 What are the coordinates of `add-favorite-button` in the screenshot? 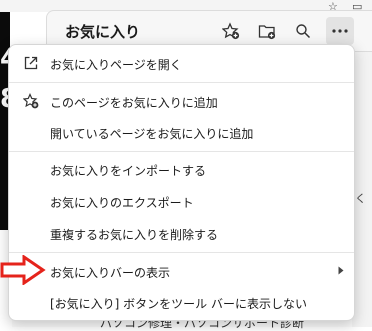 It's located at (231, 31).